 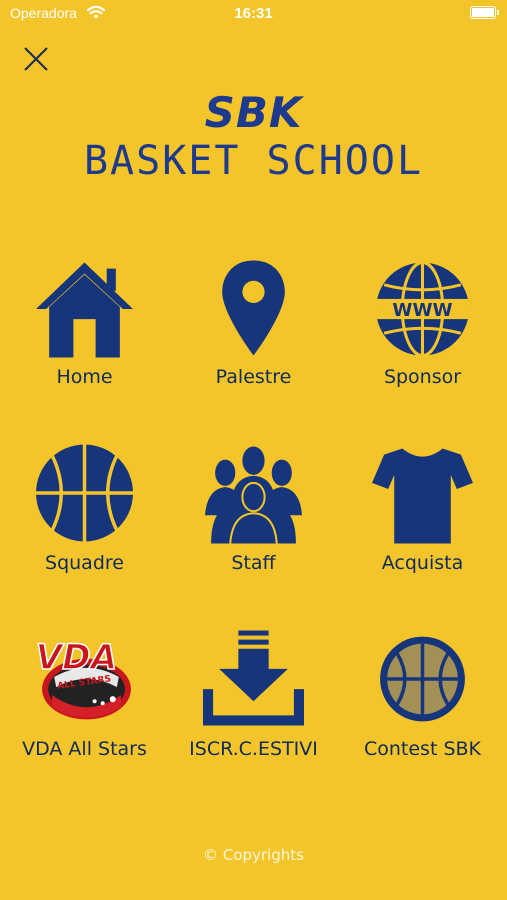 I want to click on logo-basket-school-text: BASKET SCHOOL, so click(x=253, y=161).